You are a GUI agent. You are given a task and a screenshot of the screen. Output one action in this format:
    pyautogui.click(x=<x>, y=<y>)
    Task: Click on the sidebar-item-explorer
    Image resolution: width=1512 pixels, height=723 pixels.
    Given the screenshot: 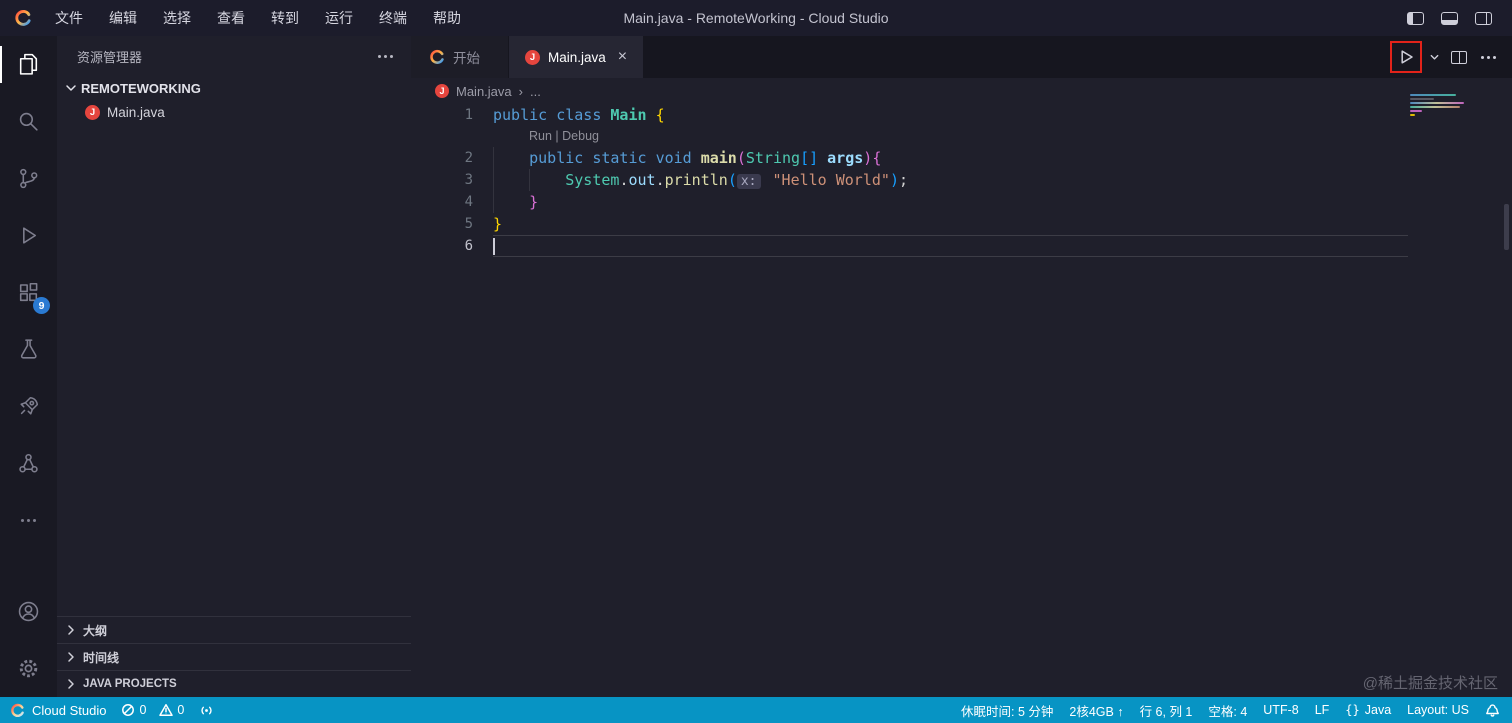 What is the action you would take?
    pyautogui.click(x=28, y=64)
    